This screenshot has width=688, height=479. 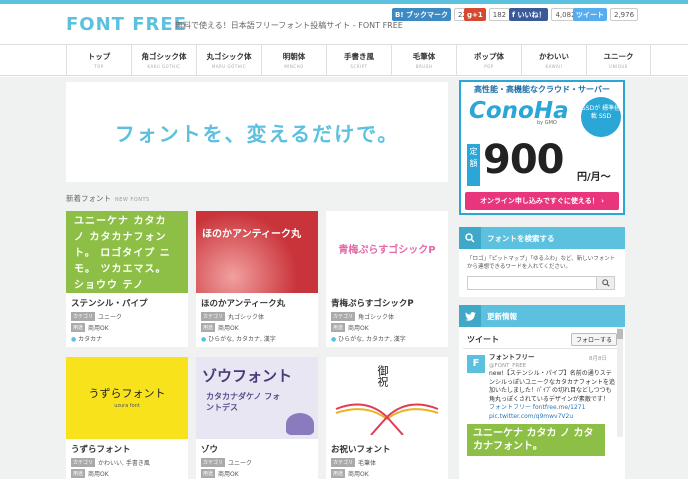 I want to click on font-title: ほのかアンティーク丸, so click(x=257, y=302).